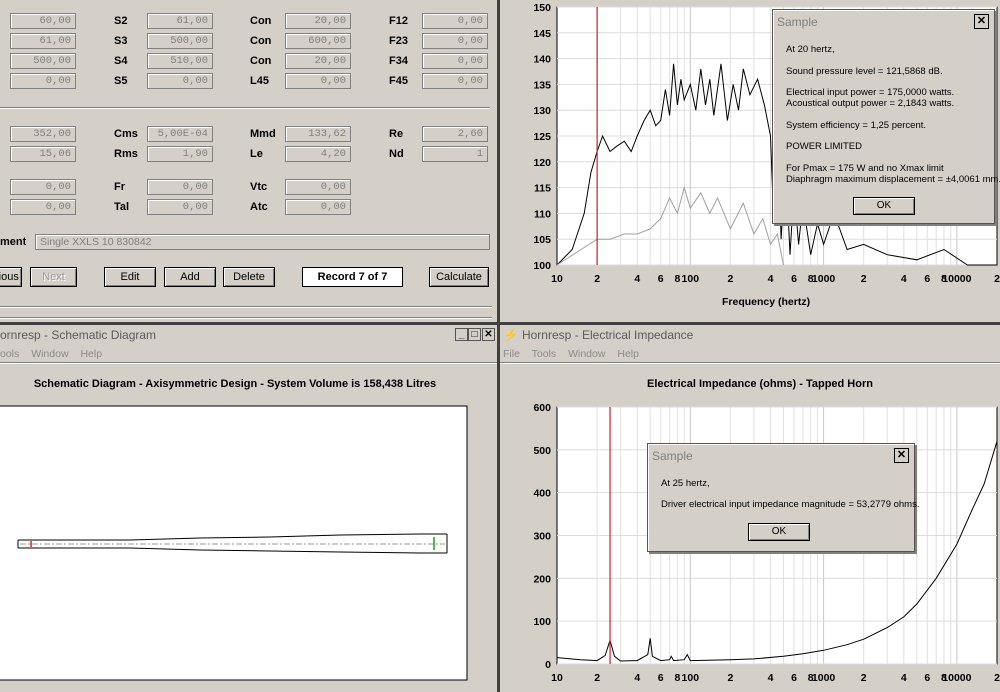  Describe the element at coordinates (459, 277) in the screenshot. I see `calculate-button: Calculate` at that location.